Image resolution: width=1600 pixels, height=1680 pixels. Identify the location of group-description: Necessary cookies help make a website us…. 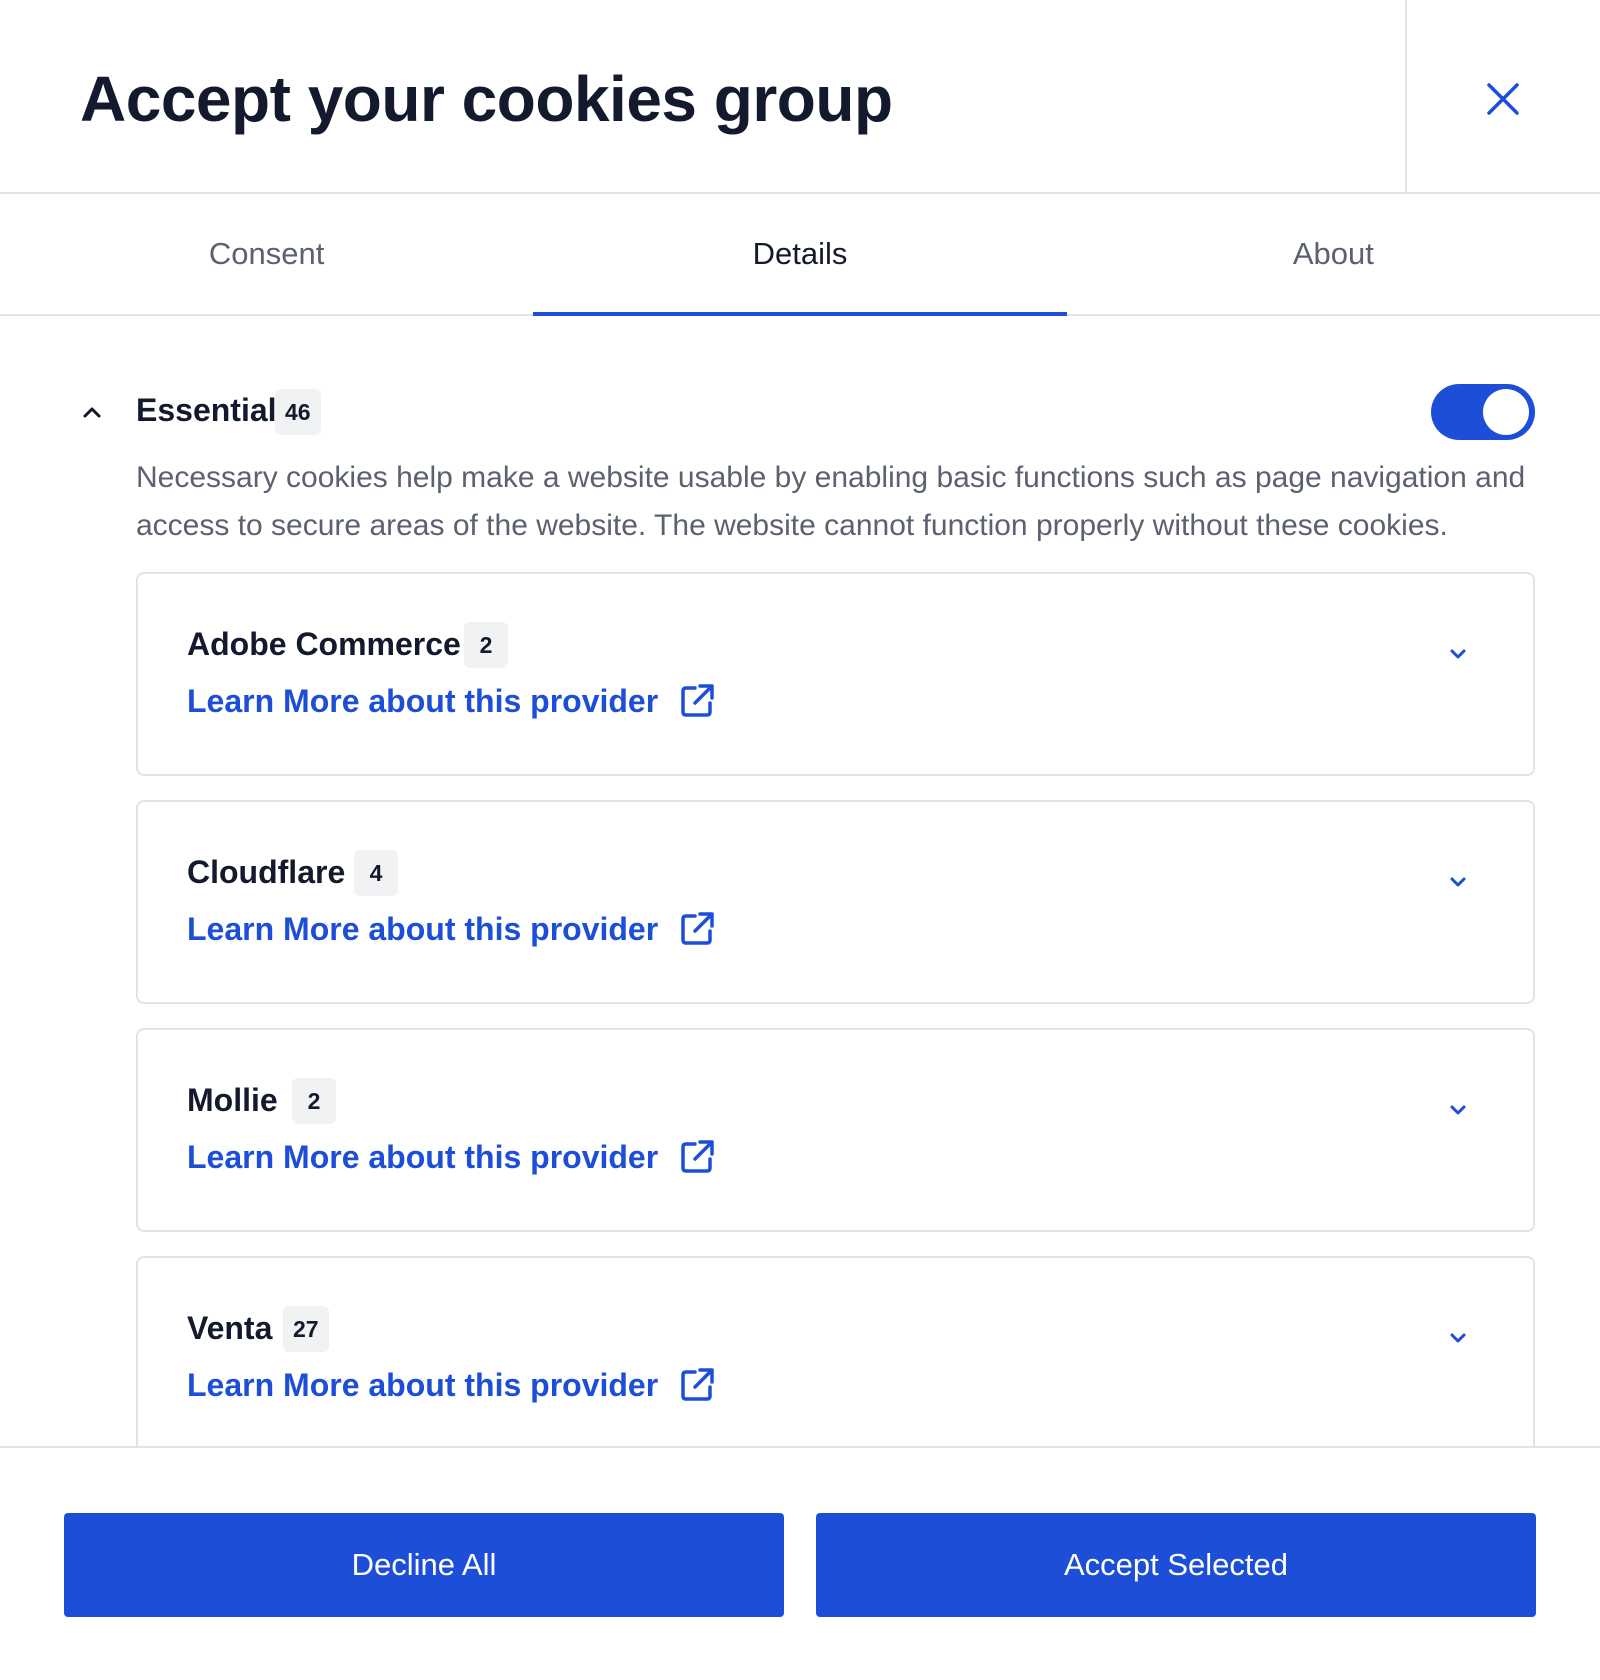
(831, 501).